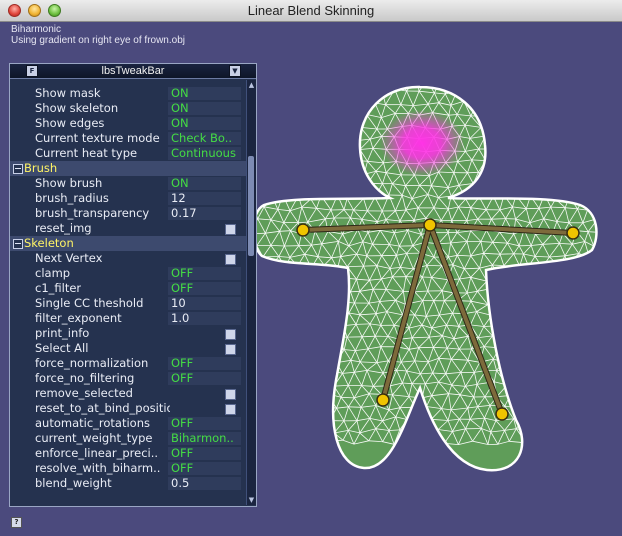  I want to click on row-select-all: Select All, so click(128, 348).